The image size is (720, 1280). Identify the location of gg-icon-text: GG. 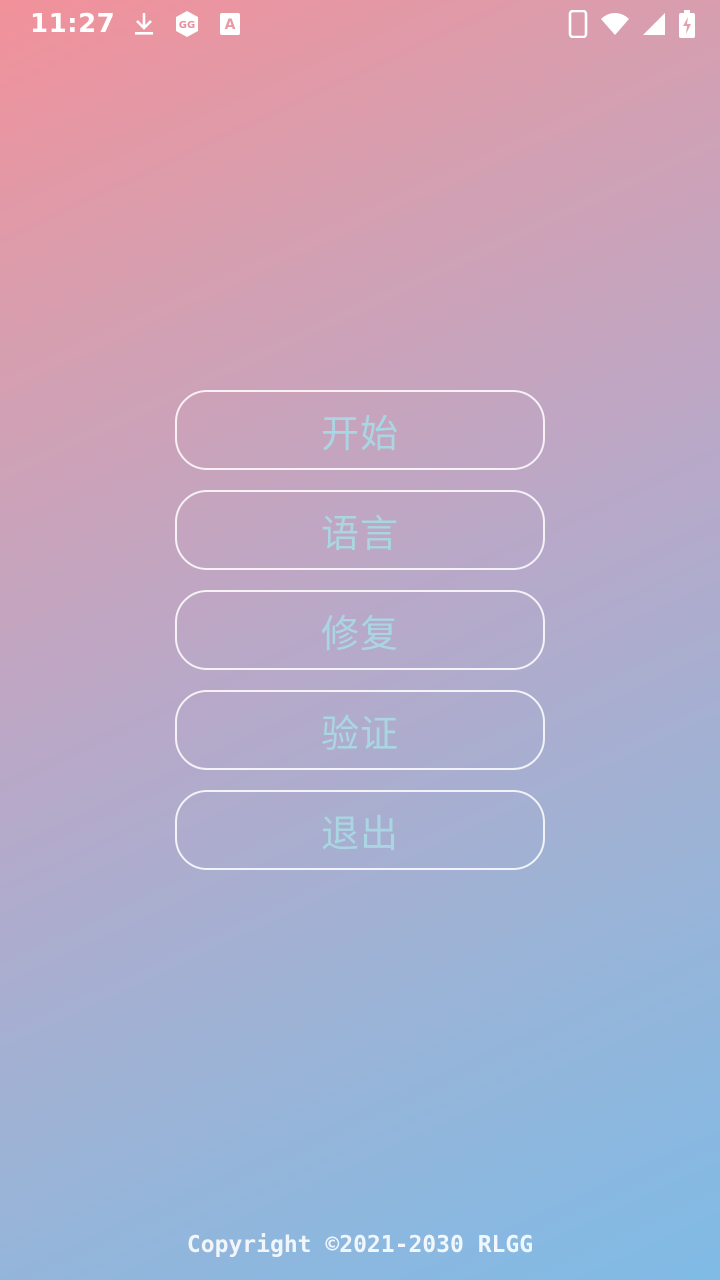
(187, 25).